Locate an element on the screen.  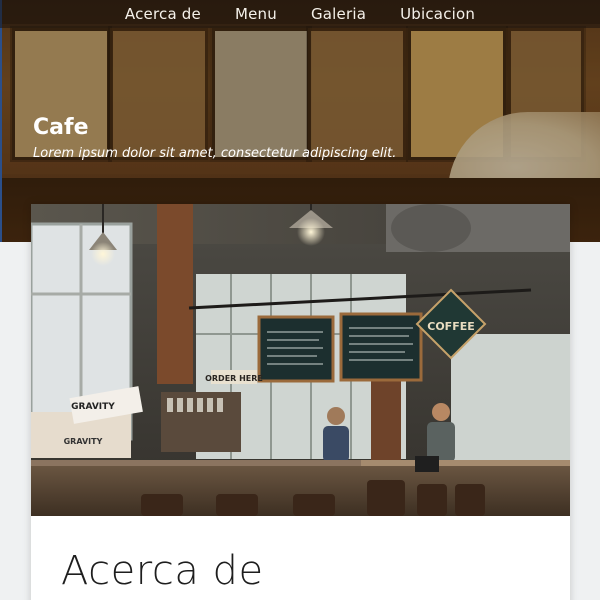
order-here-sign: ORDER HERE is located at coordinates (234, 378).